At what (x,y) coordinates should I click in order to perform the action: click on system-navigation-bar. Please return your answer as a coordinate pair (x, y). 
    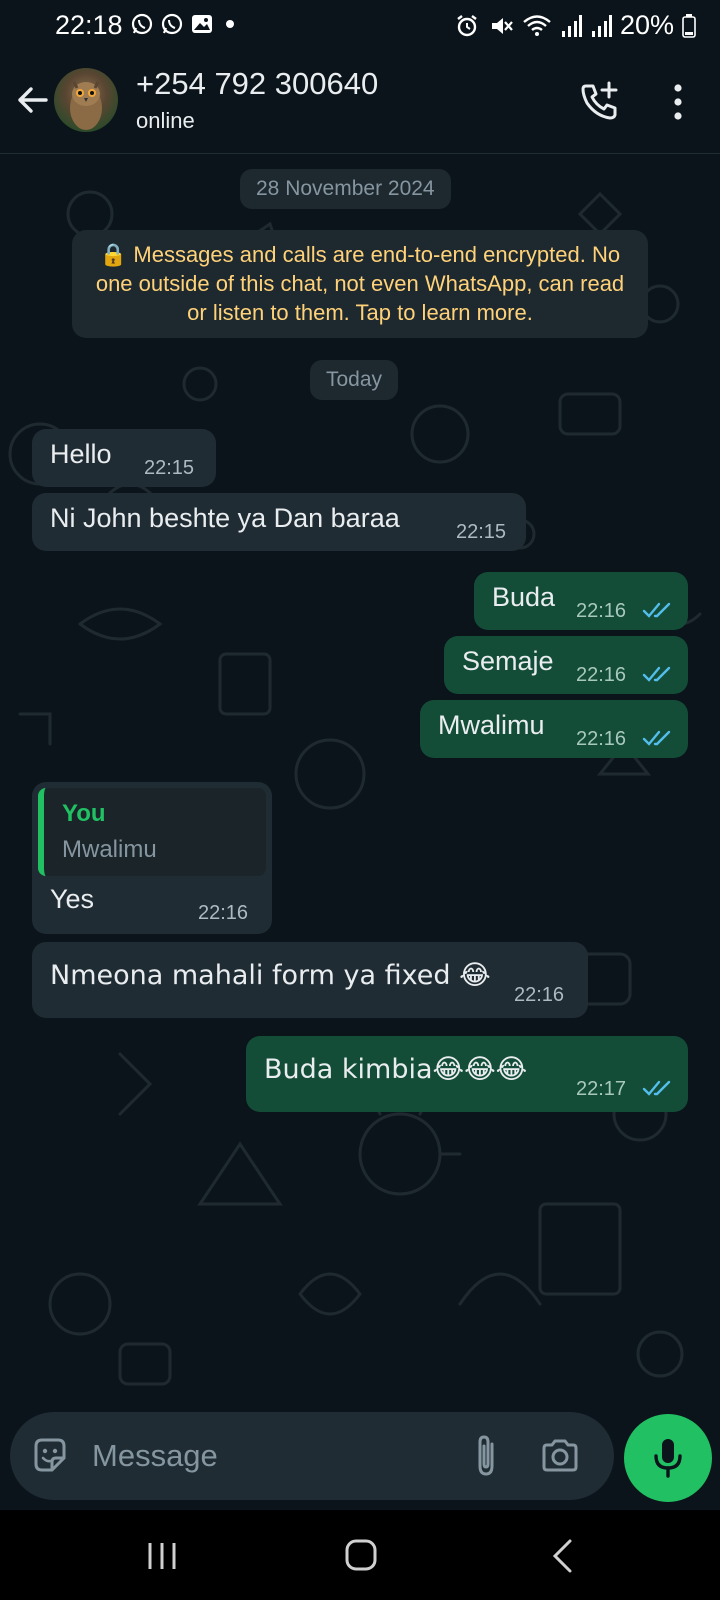
    Looking at the image, I should click on (360, 1555).